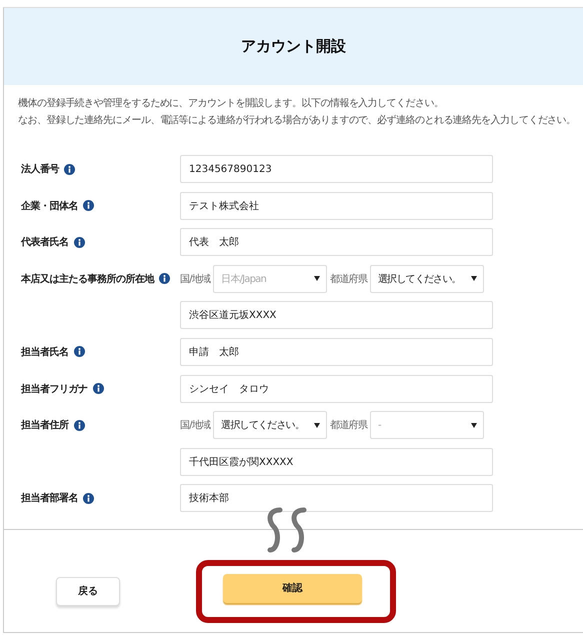 This screenshot has width=583, height=637. Describe the element at coordinates (293, 46) in the screenshot. I see `page-title: アカウント開設` at that location.